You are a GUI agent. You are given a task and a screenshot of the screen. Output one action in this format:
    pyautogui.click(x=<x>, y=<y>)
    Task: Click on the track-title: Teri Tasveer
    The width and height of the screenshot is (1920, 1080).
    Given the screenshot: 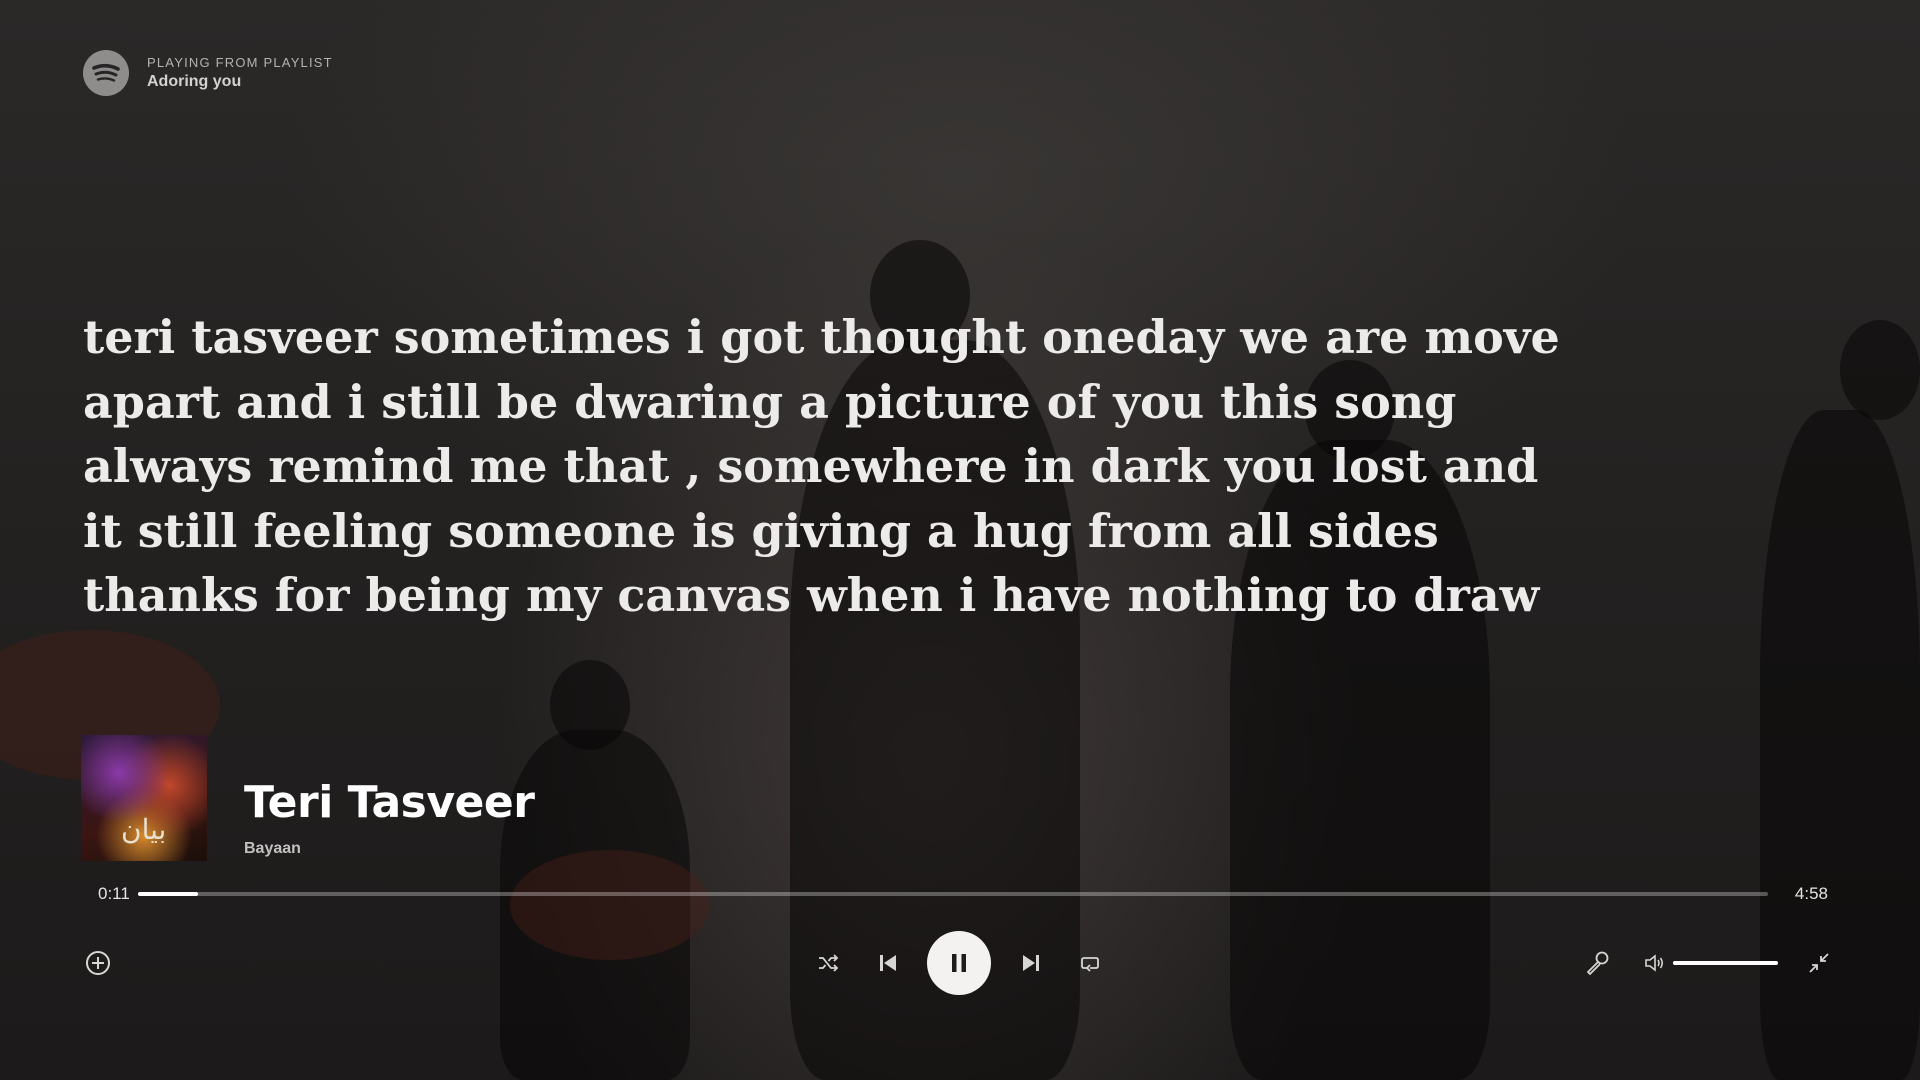 What is the action you would take?
    pyautogui.click(x=389, y=802)
    